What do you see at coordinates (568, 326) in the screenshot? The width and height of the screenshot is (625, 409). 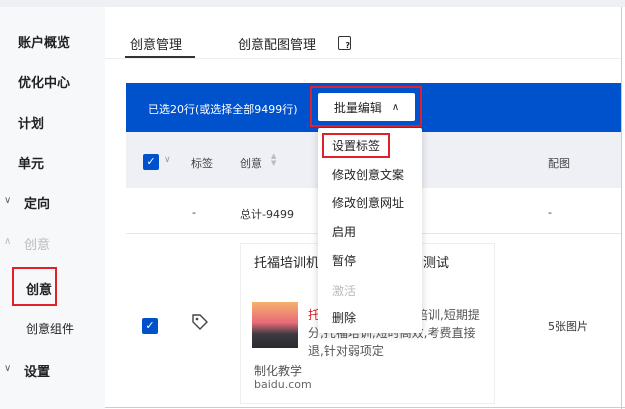 I see `image-count: 5张图片` at bounding box center [568, 326].